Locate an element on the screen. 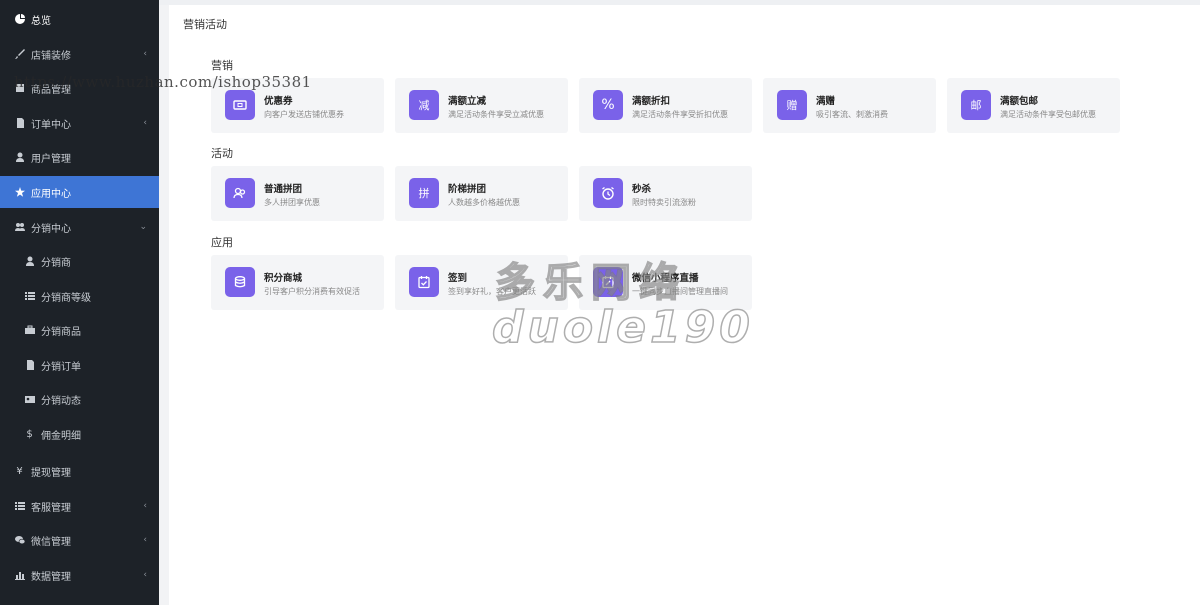 Image resolution: width=1200 pixels, height=605 pixels. sidebar-item-label: 分销商等级 is located at coordinates (66, 298).